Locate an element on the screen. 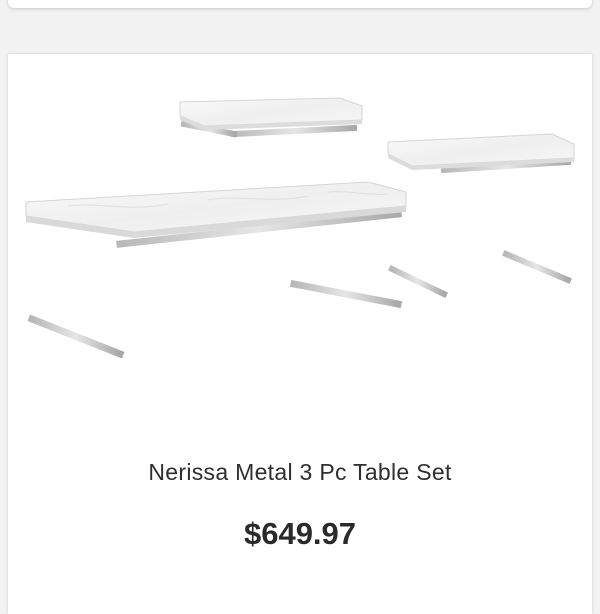 The width and height of the screenshot is (600, 614). product-title: Nerissa Metal 3 Pc Table Set is located at coordinates (300, 472).